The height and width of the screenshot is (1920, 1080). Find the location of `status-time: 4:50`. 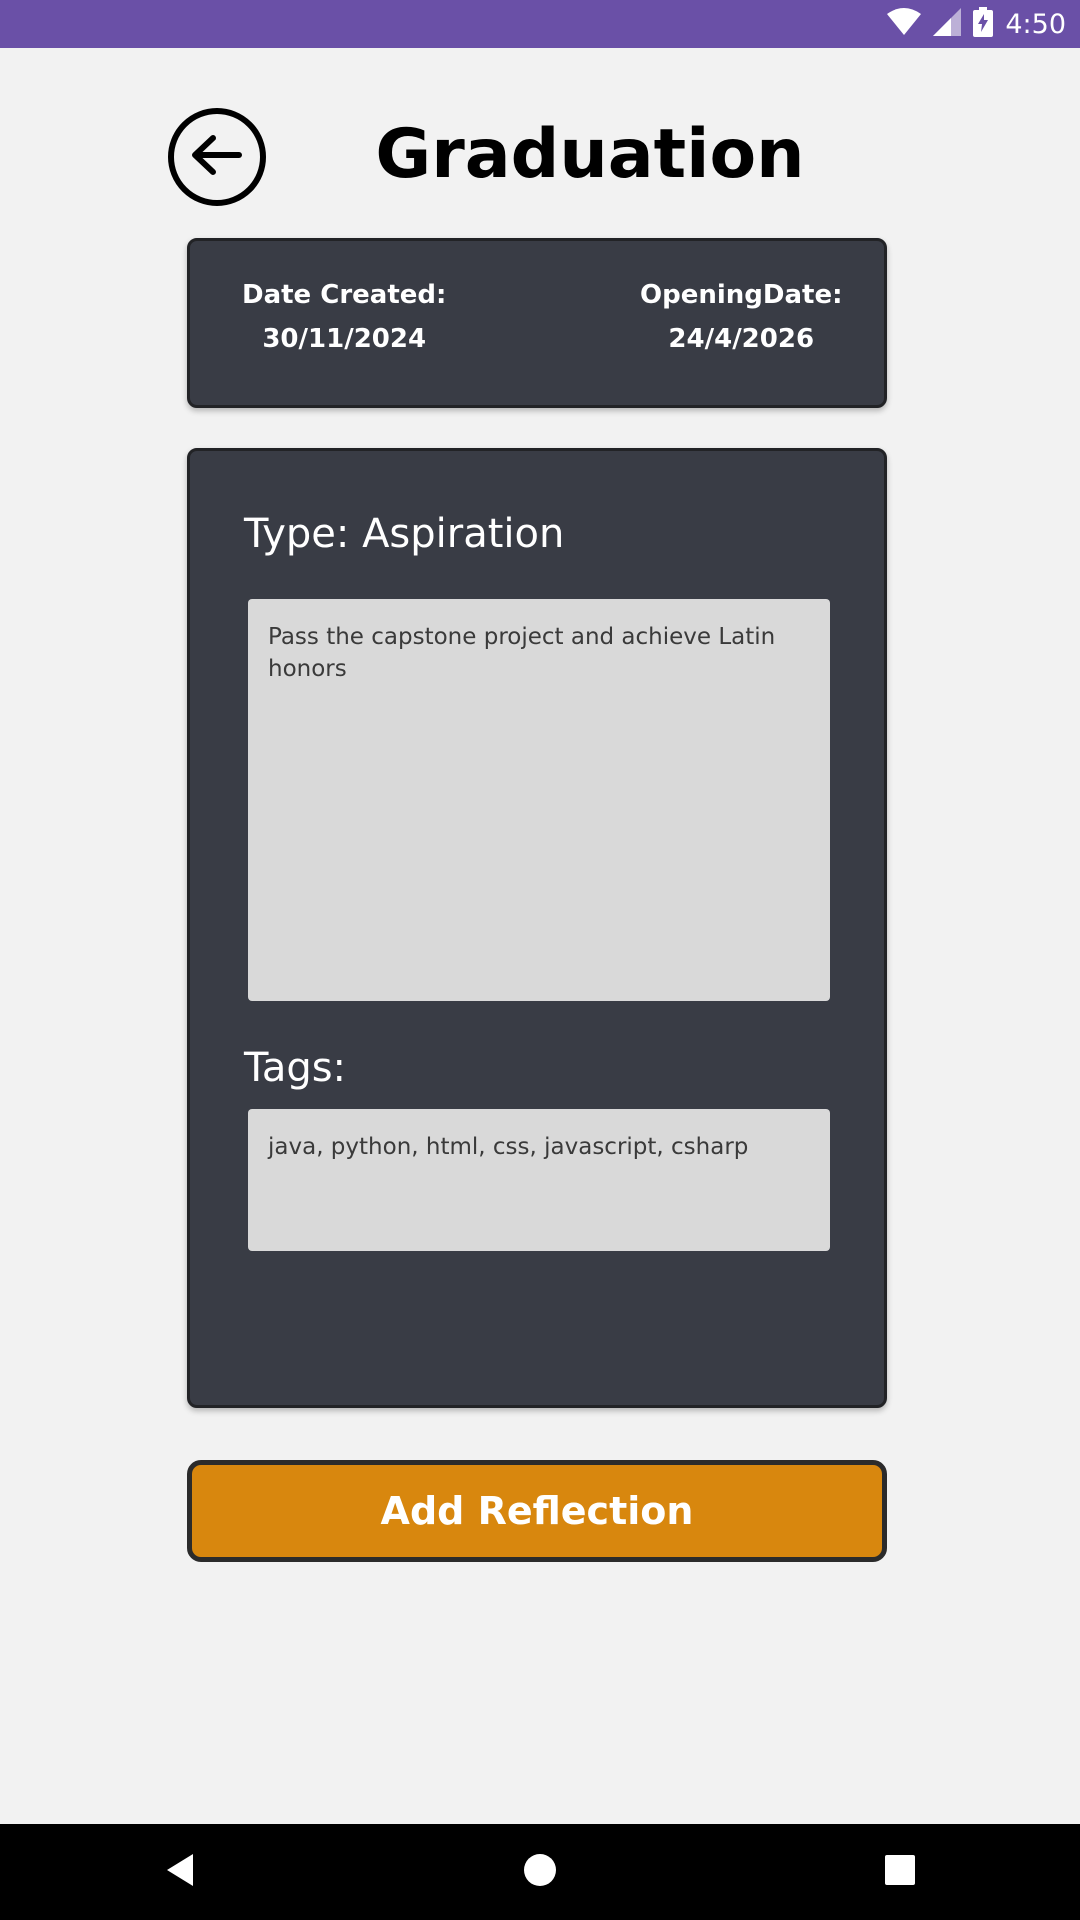

status-time: 4:50 is located at coordinates (1035, 24).